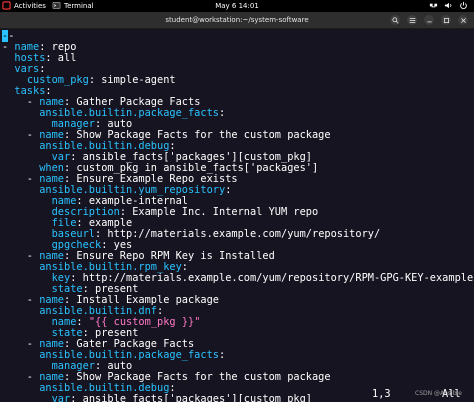 This screenshot has height=402, width=474. I want to click on minimize-icon, so click(429, 21).